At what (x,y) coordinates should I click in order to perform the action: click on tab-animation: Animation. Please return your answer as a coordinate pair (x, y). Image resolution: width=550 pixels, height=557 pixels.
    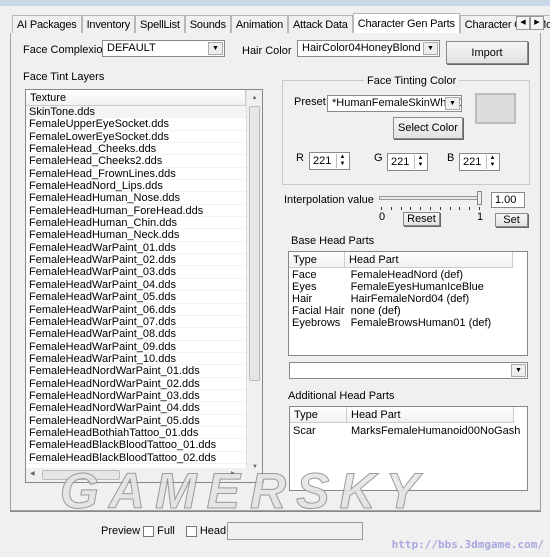
    Looking at the image, I should click on (259, 24).